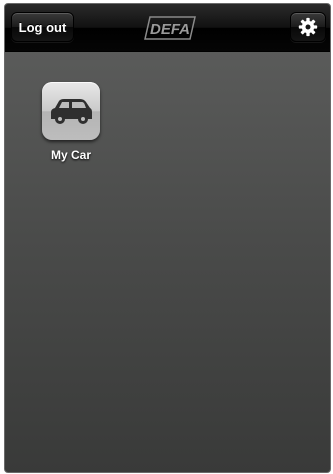 The height and width of the screenshot is (474, 333). I want to click on defa-logo: DEFA, so click(170, 28).